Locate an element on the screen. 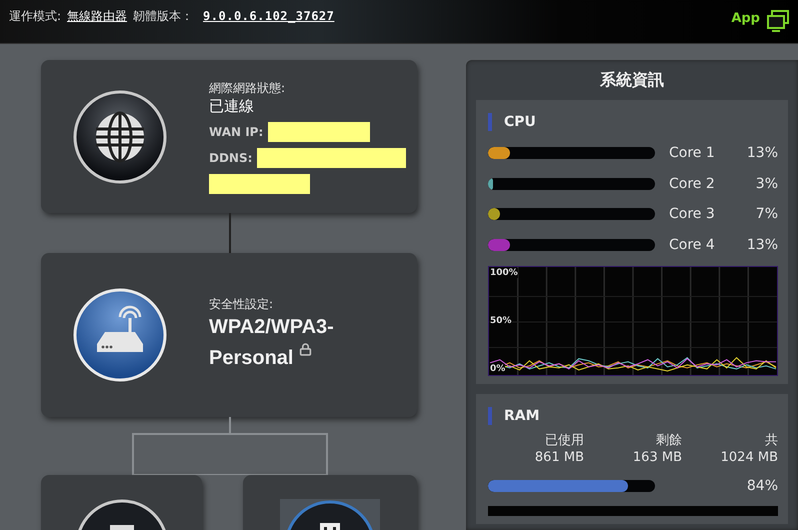 This screenshot has width=798, height=530. firmware-label: 韌體版本： is located at coordinates (163, 16).